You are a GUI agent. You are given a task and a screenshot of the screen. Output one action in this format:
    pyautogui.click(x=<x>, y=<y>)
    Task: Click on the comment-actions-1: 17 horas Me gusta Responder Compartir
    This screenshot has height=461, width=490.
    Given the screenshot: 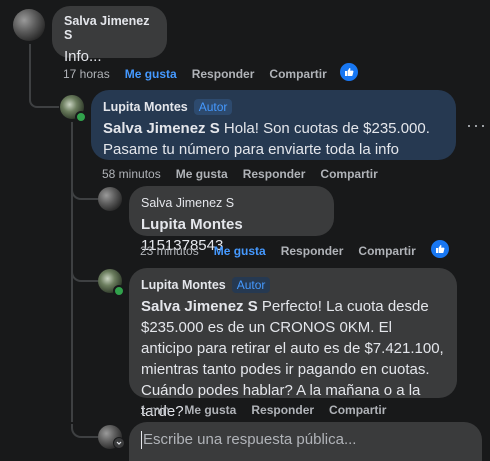 What is the action you would take?
    pyautogui.click(x=202, y=74)
    